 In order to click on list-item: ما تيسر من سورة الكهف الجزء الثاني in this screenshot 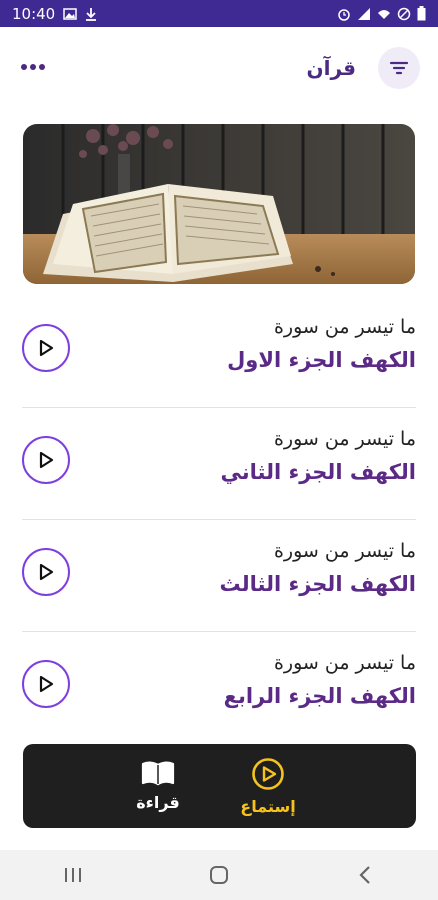, I will do `click(219, 464)`.